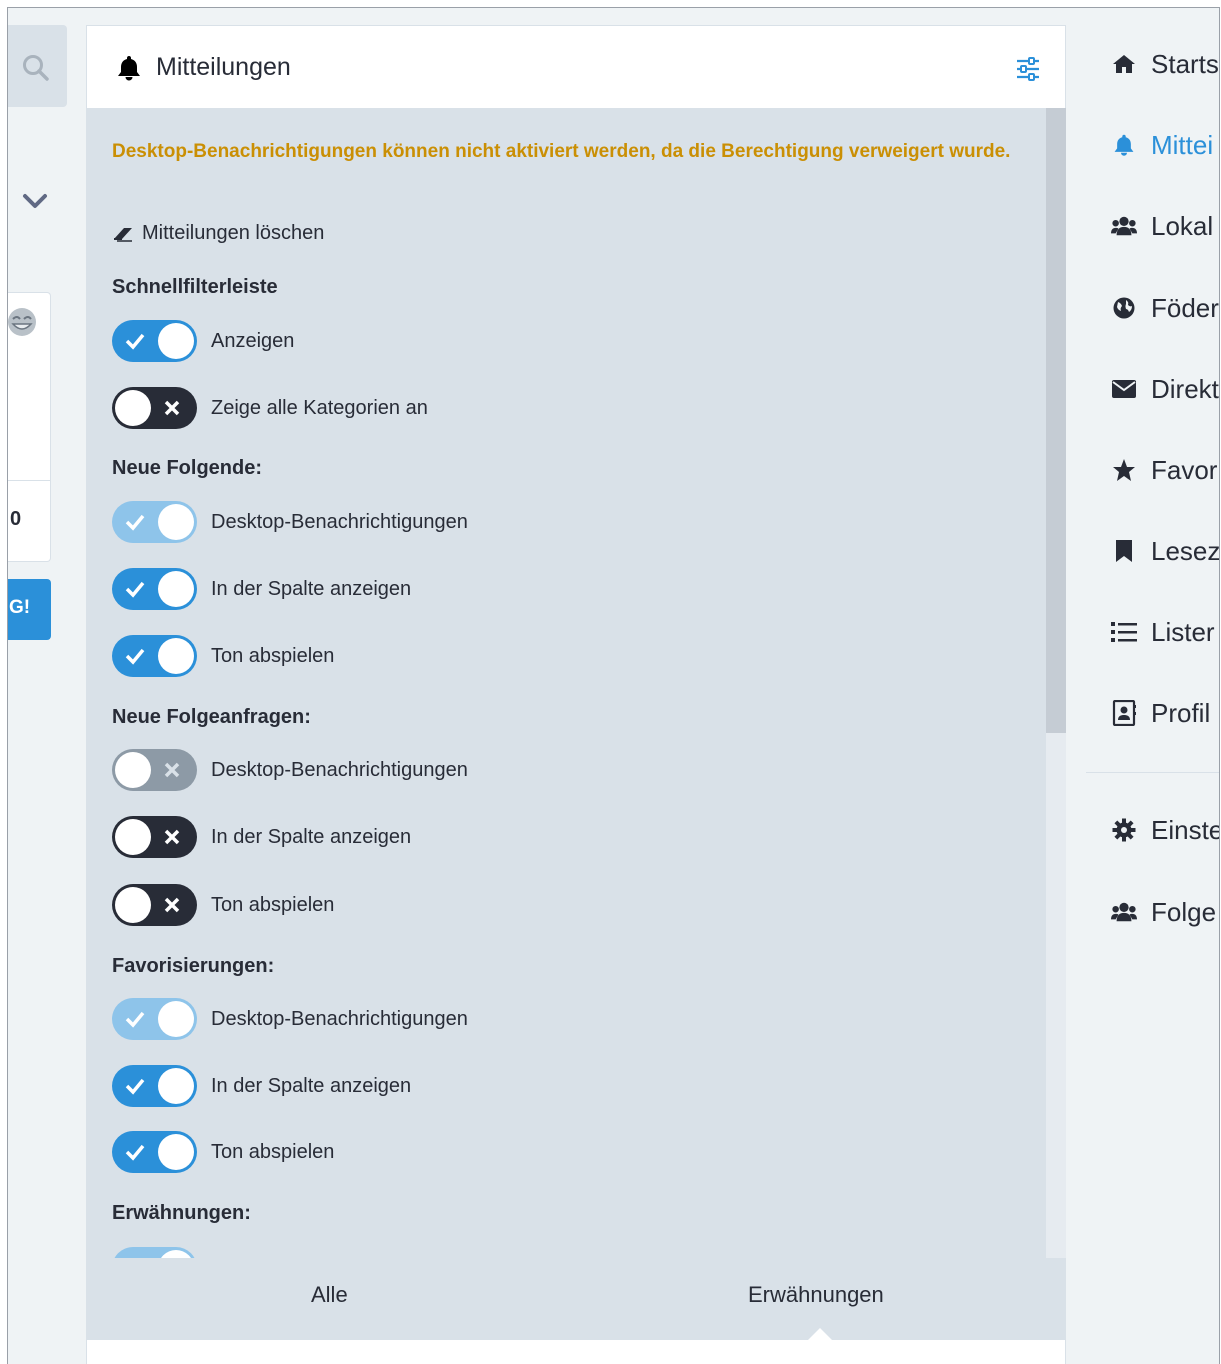  What do you see at coordinates (1028, 69) in the screenshot?
I see `sliders-icon` at bounding box center [1028, 69].